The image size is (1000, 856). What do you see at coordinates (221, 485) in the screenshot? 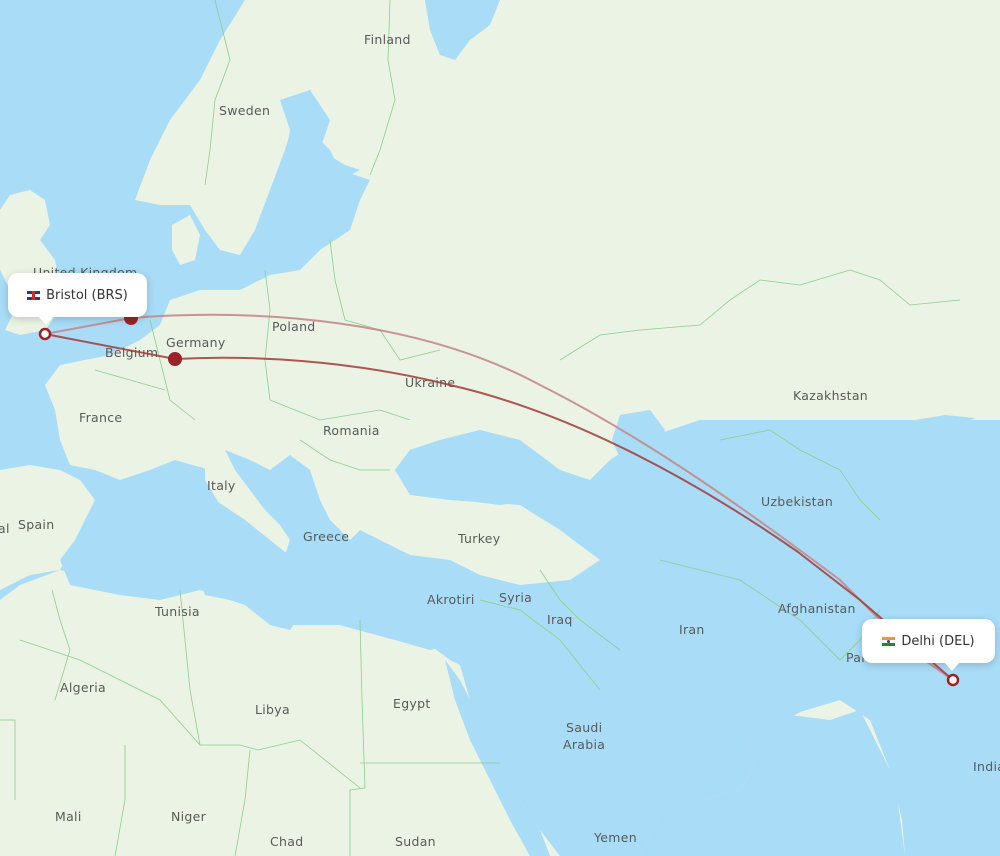
I see `label-italy: Italy` at bounding box center [221, 485].